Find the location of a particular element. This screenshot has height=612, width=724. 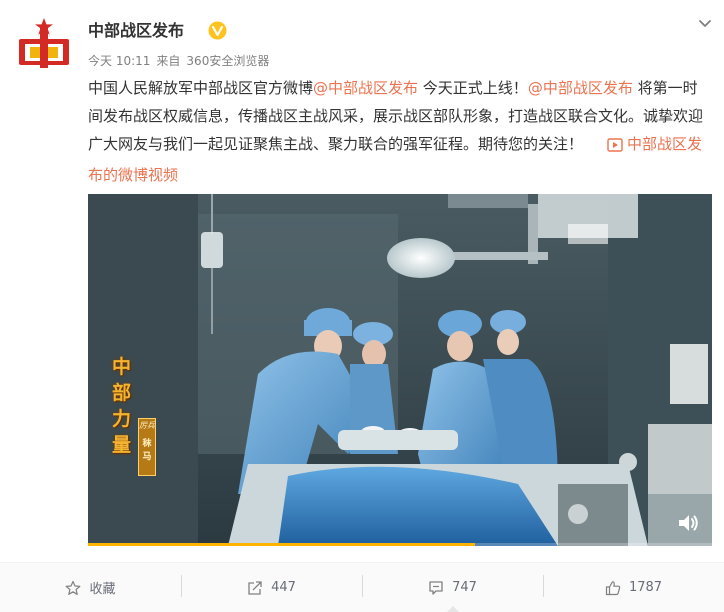

like-button: 1787 is located at coordinates (633, 587).